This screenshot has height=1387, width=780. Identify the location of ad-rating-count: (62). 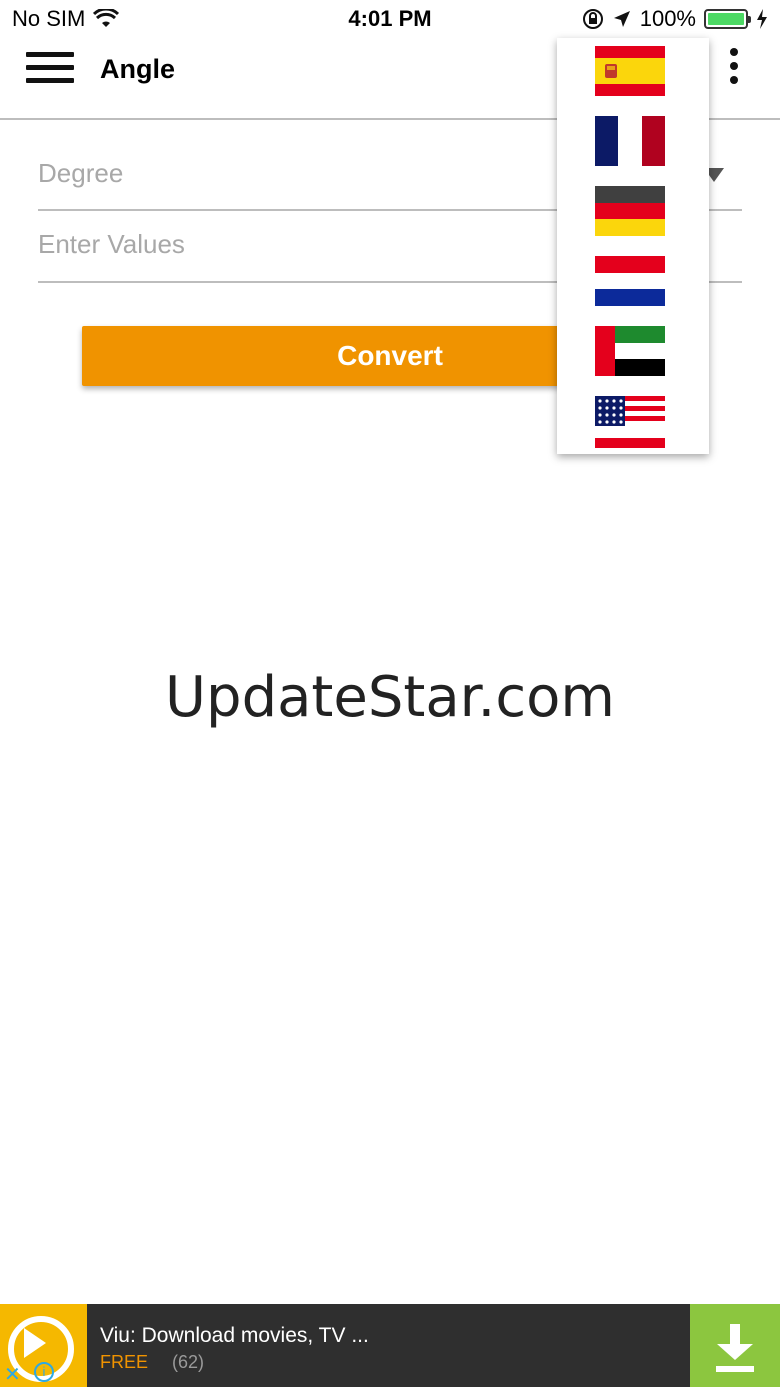
(188, 1362).